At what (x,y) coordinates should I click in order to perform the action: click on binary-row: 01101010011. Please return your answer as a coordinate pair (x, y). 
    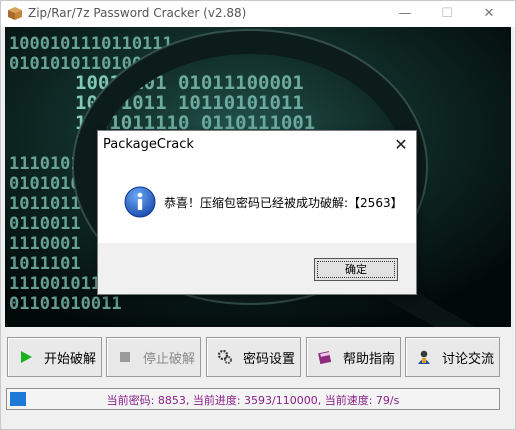
    Looking at the image, I should click on (65, 304).